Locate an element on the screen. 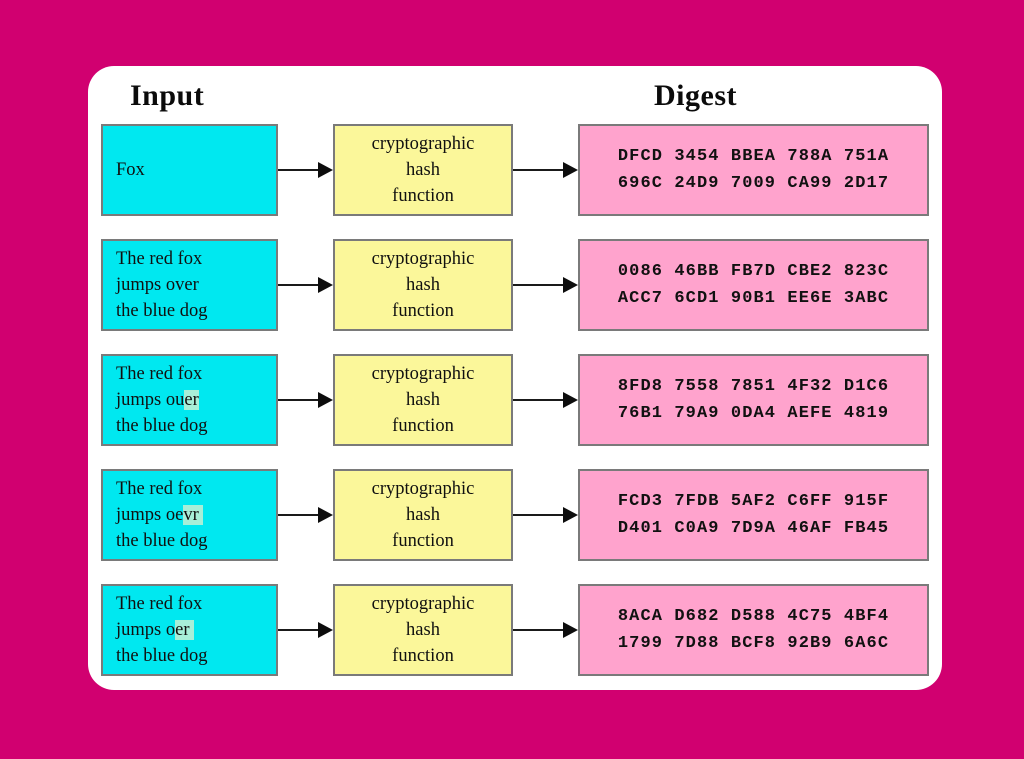 Image resolution: width=1024 pixels, height=759 pixels. digest-line: 76B1 79A9 0DA4 AEFE 4819 is located at coordinates (753, 413).